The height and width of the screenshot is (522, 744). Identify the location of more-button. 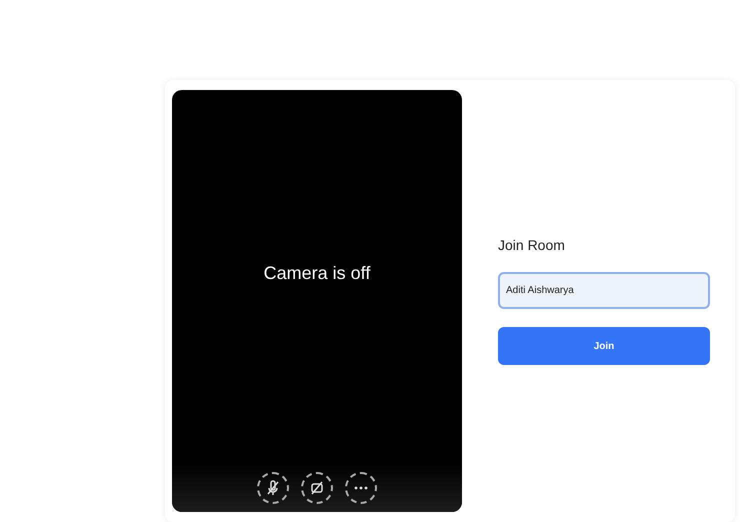
(361, 488).